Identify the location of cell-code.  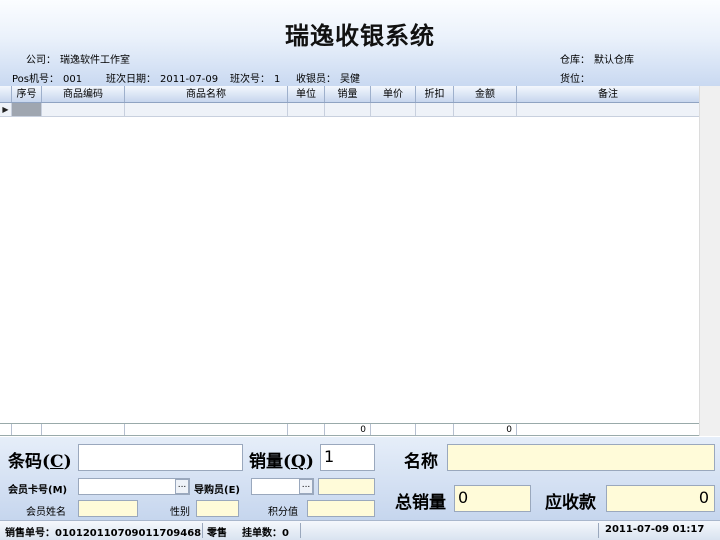
(83, 109).